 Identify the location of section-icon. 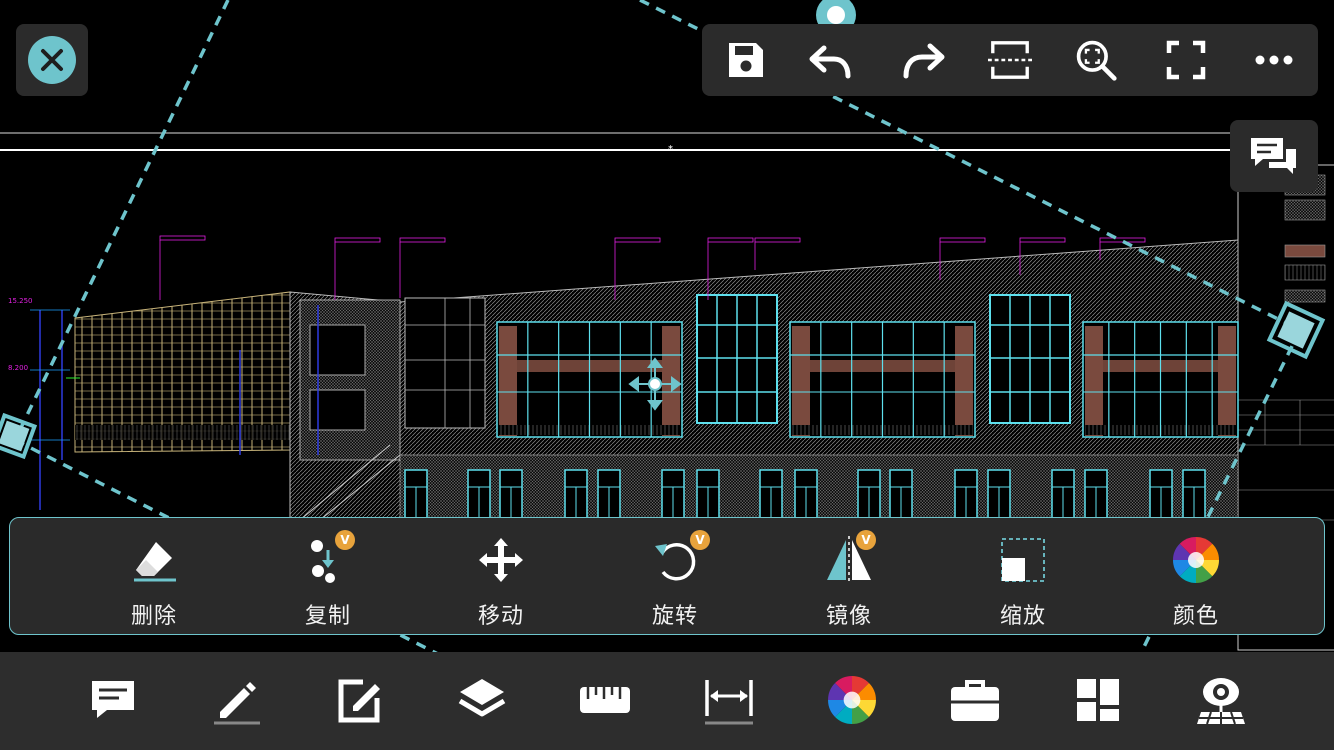
(1010, 60).